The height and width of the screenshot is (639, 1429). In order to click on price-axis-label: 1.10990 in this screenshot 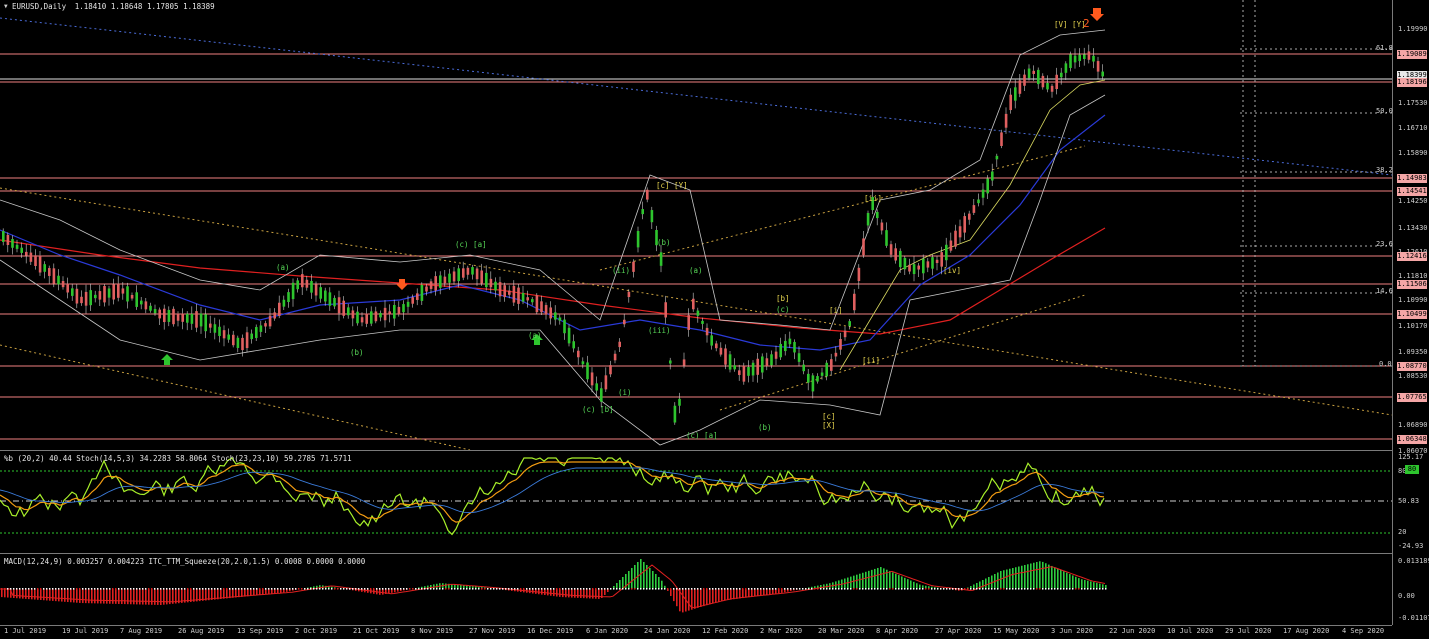, I will do `click(1413, 300)`.